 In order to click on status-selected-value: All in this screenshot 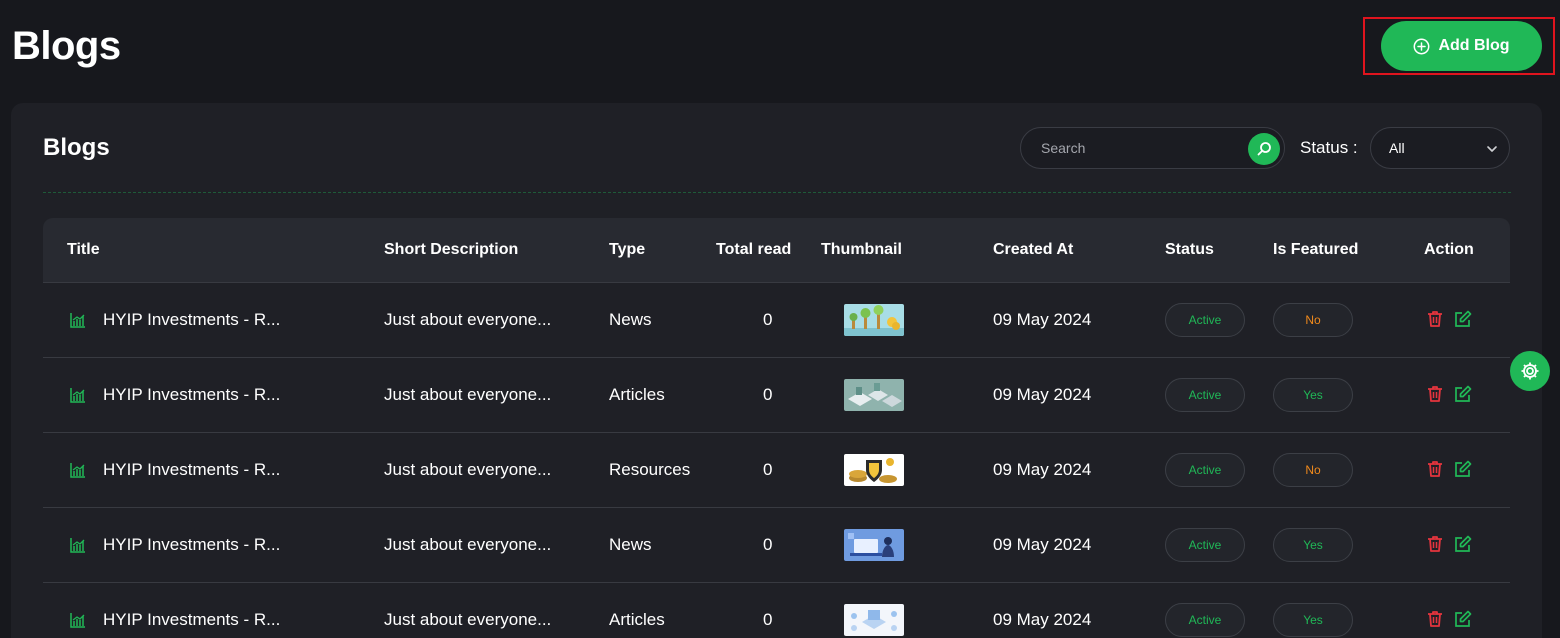, I will do `click(1397, 148)`.